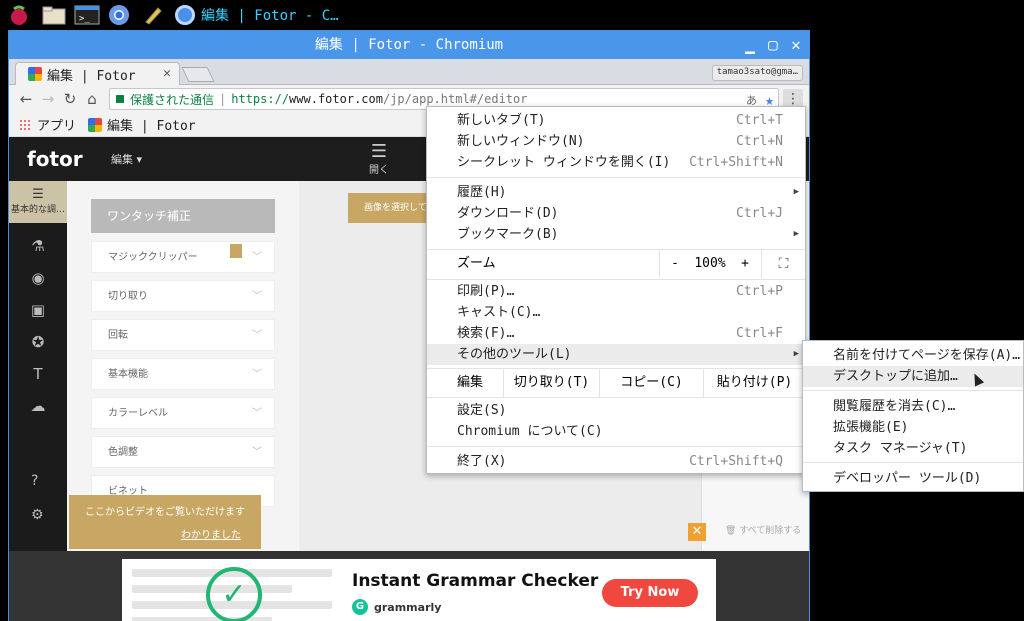 This screenshot has width=1024, height=621. Describe the element at coordinates (913, 448) in the screenshot. I see `submenu-task-manager: タスク マネージャ(T)` at that location.